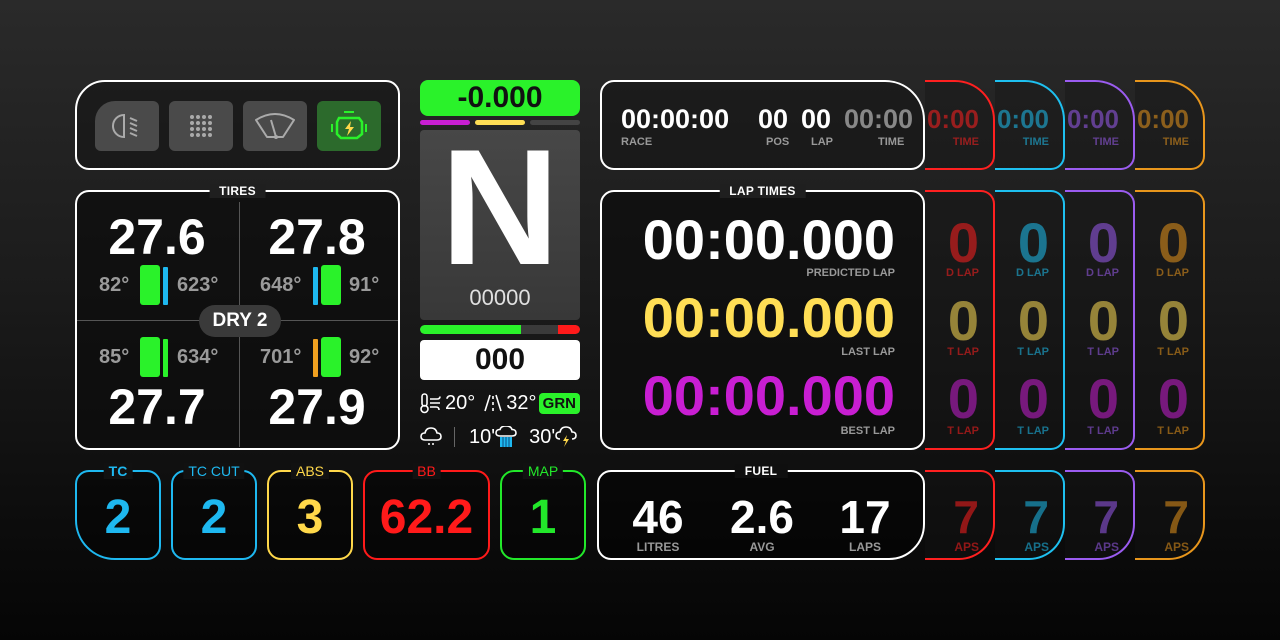 This screenshot has height=640, width=1280. I want to click on position-label: POS, so click(778, 142).